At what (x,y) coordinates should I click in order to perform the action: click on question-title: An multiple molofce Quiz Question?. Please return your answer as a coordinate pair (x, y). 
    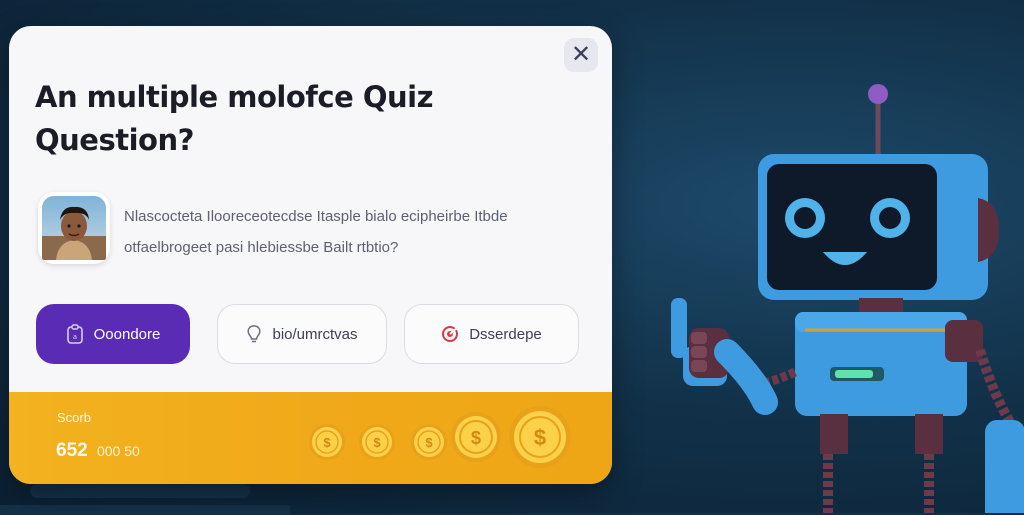
    Looking at the image, I should click on (265, 119).